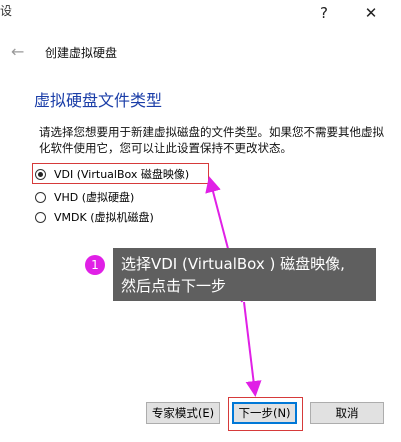  What do you see at coordinates (324, 13) in the screenshot?
I see `help-icon: ?` at bounding box center [324, 13].